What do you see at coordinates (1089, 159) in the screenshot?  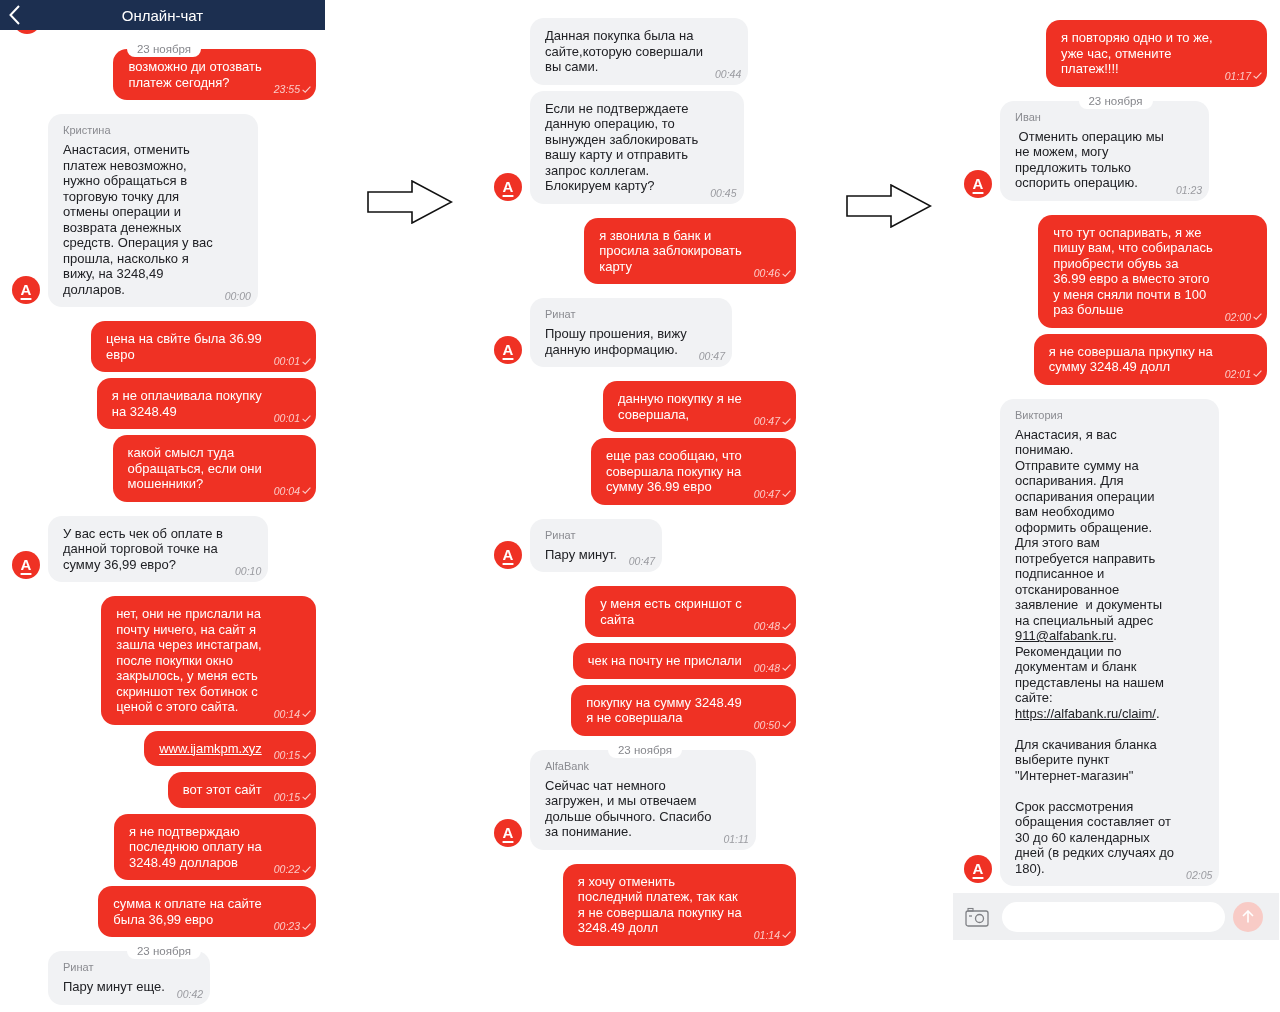 I see `message-text: Отменить операцию мы не можем, могу предложить только оспорить операцию.` at bounding box center [1089, 159].